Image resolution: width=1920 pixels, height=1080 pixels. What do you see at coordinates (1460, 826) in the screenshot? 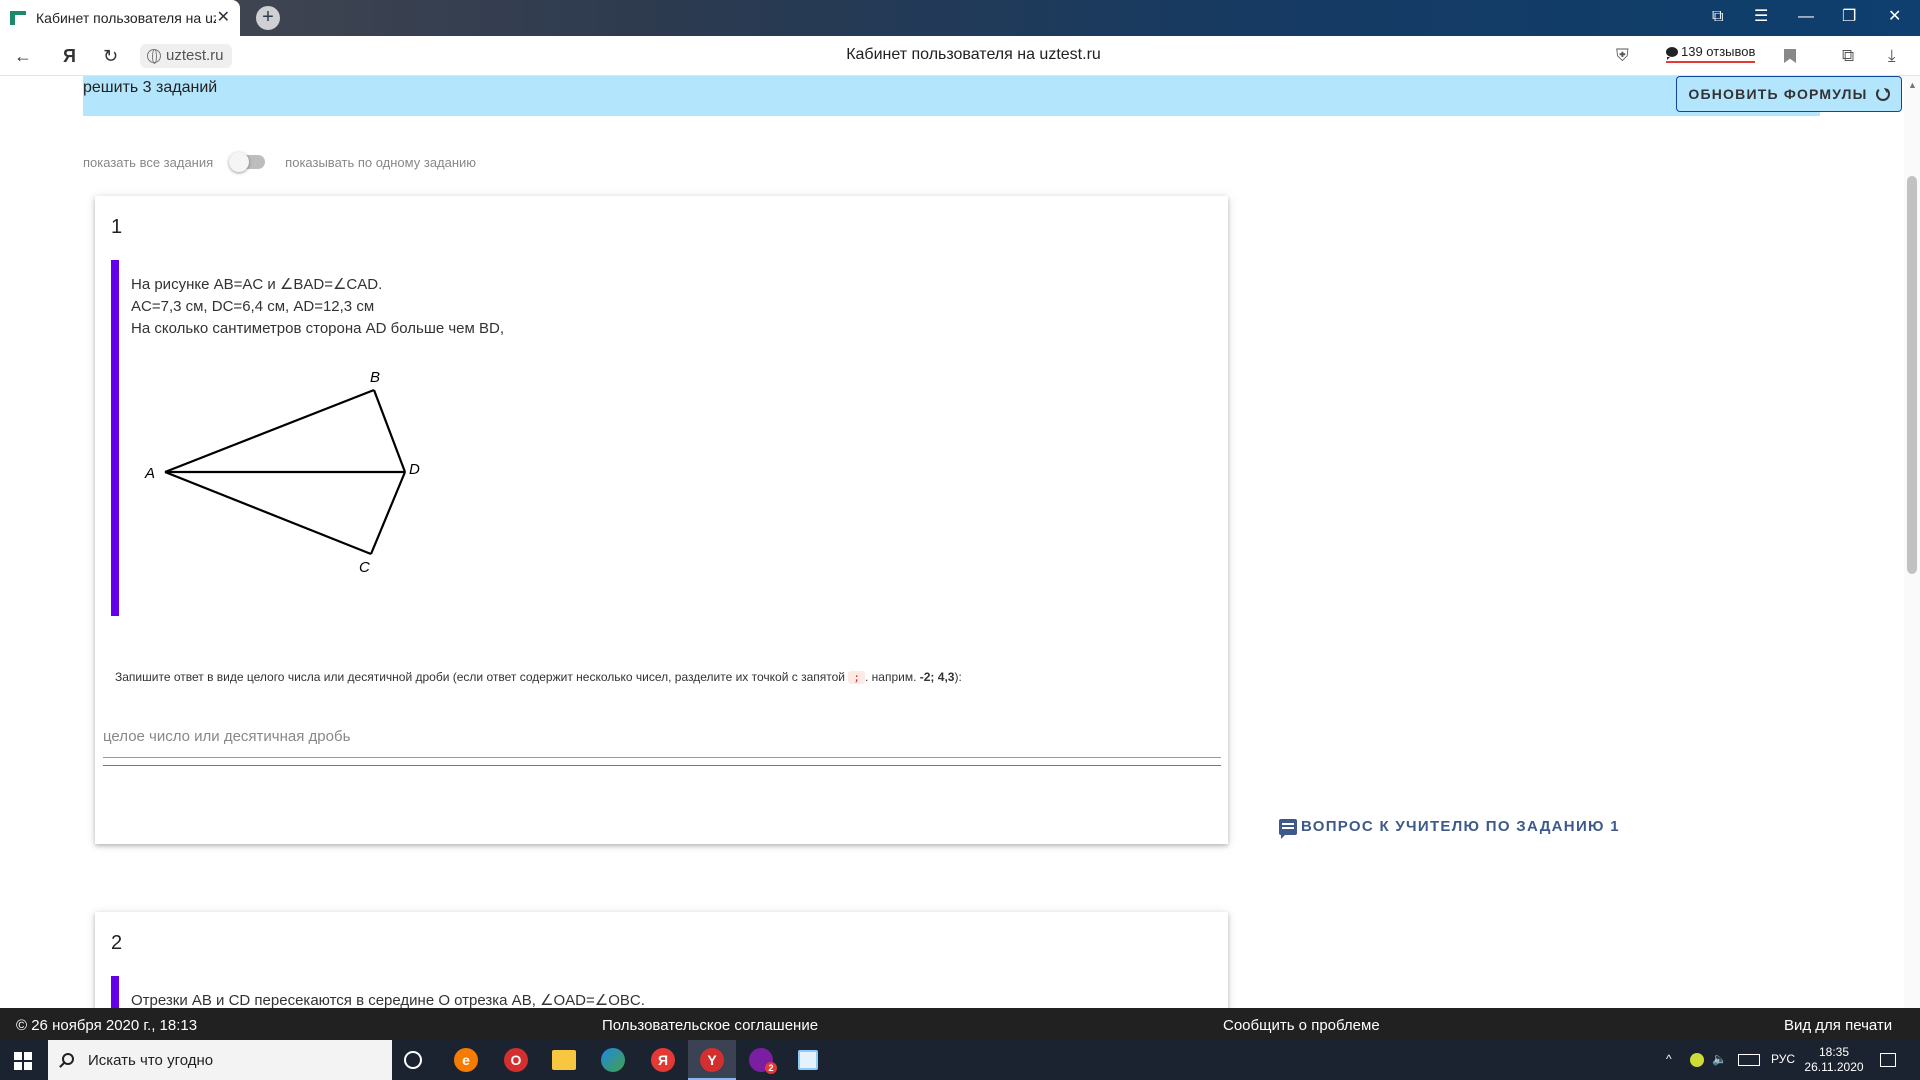
I see `ask-teacher-label: ВОПРОС К УЧИТЕЛЮ ПО ЗАДАНИЮ 1` at bounding box center [1460, 826].